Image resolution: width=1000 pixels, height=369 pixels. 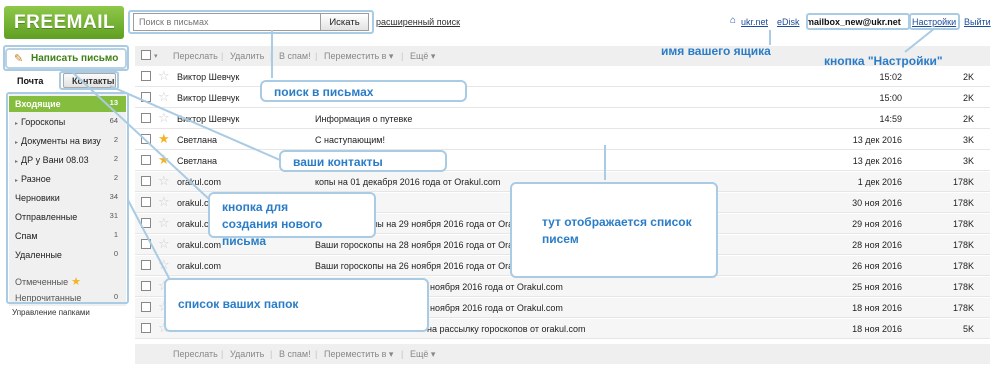 What do you see at coordinates (146, 55) in the screenshot?
I see `select-all-checkbox` at bounding box center [146, 55].